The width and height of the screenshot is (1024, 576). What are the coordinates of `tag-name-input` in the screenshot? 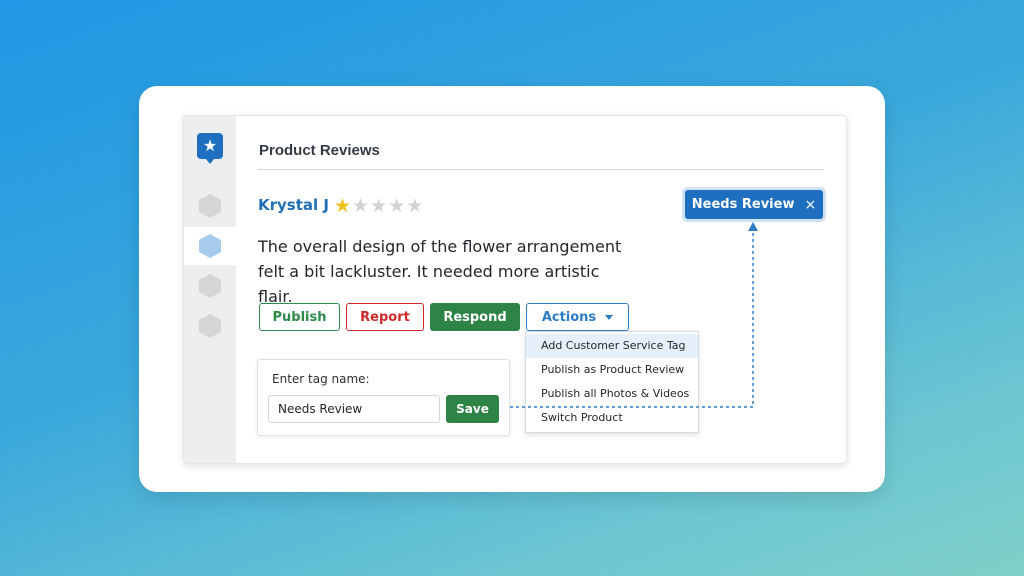 It's located at (354, 409).